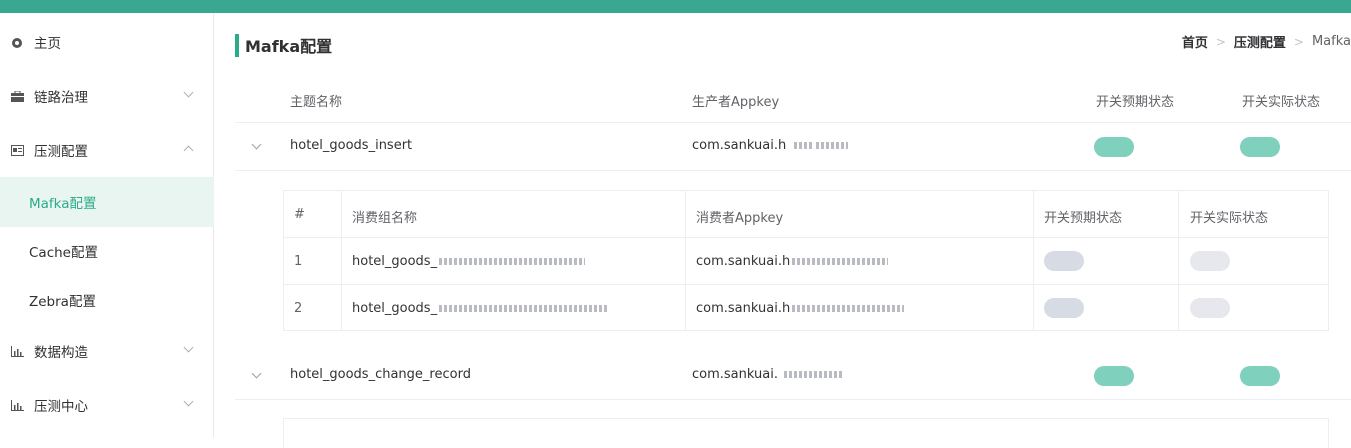 The image size is (1351, 448). What do you see at coordinates (107, 150) in the screenshot?
I see `sidebar-item-stress-config: 压测配置` at bounding box center [107, 150].